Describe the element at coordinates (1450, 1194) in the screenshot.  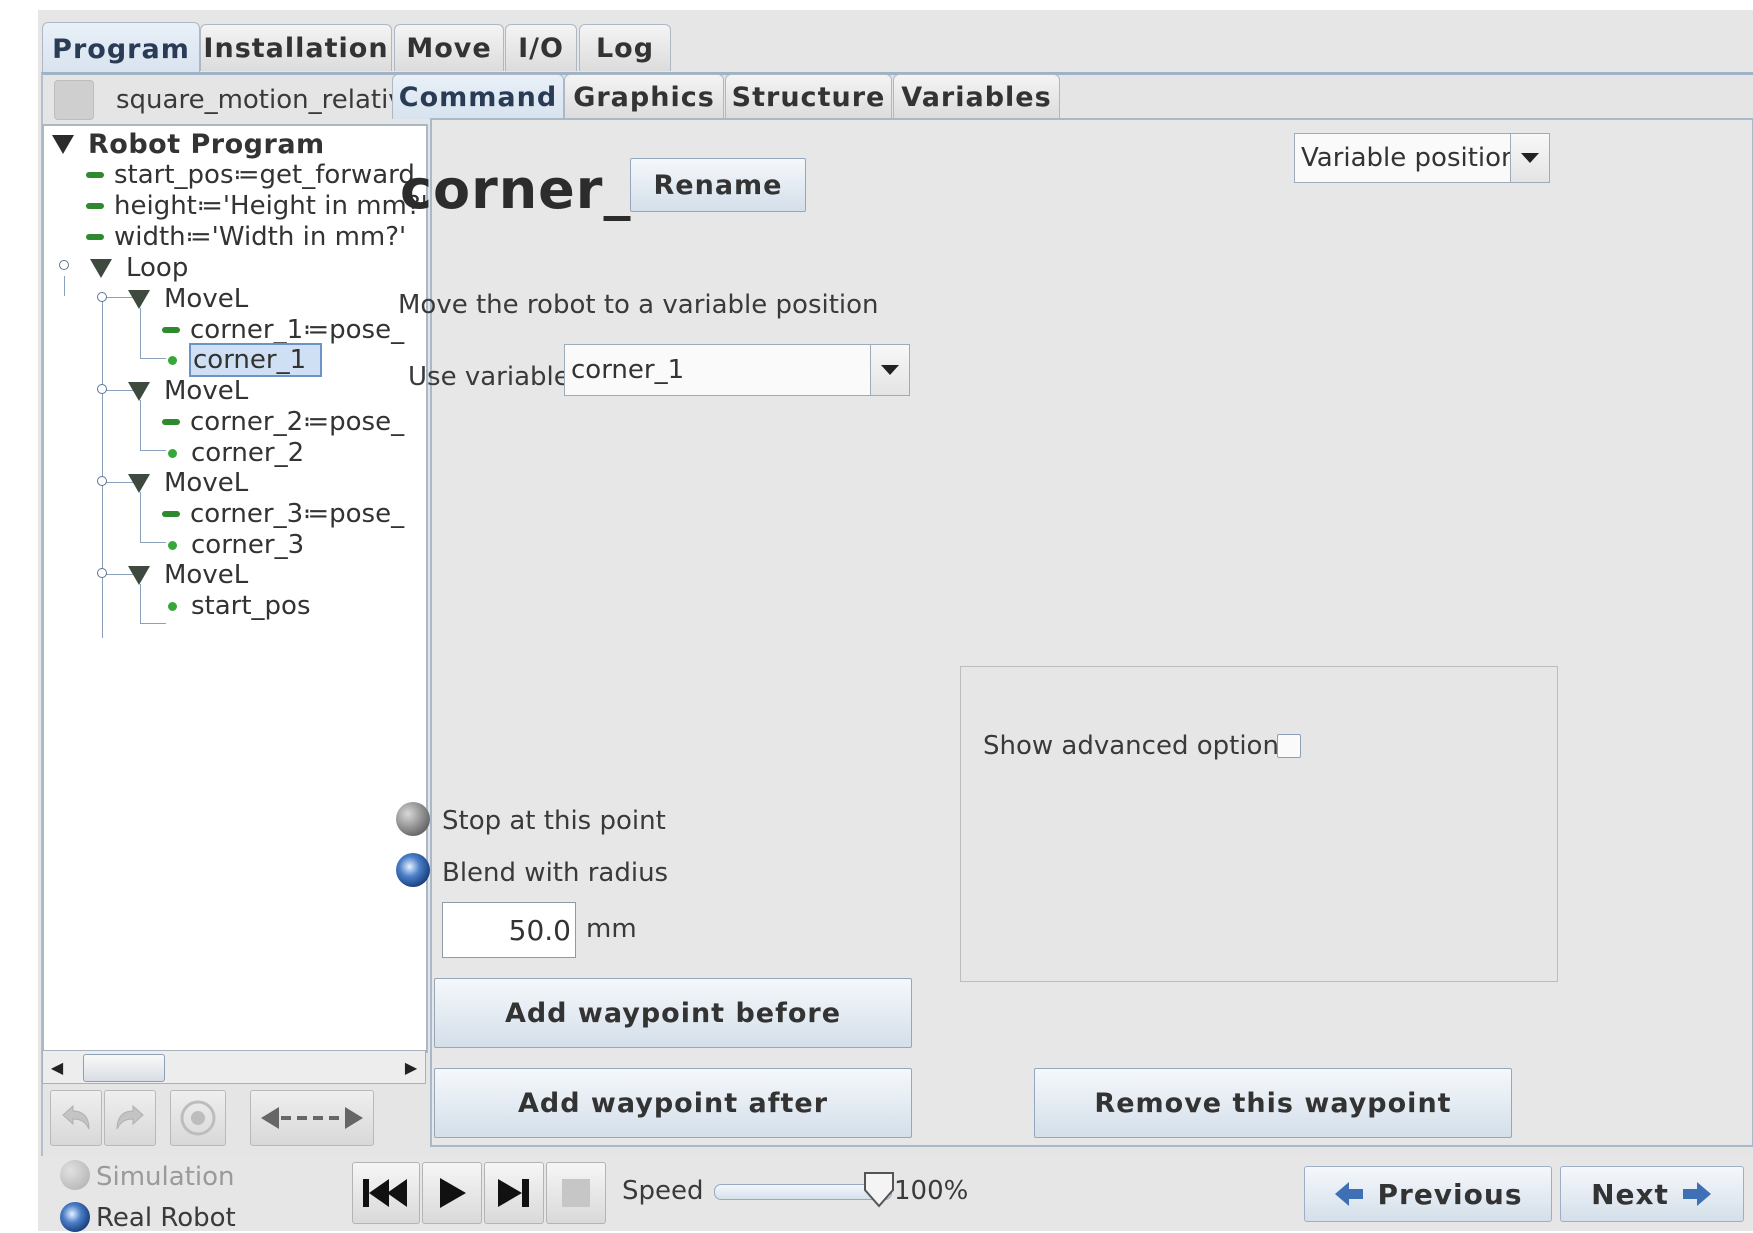
I see `button-label: Previous` at that location.